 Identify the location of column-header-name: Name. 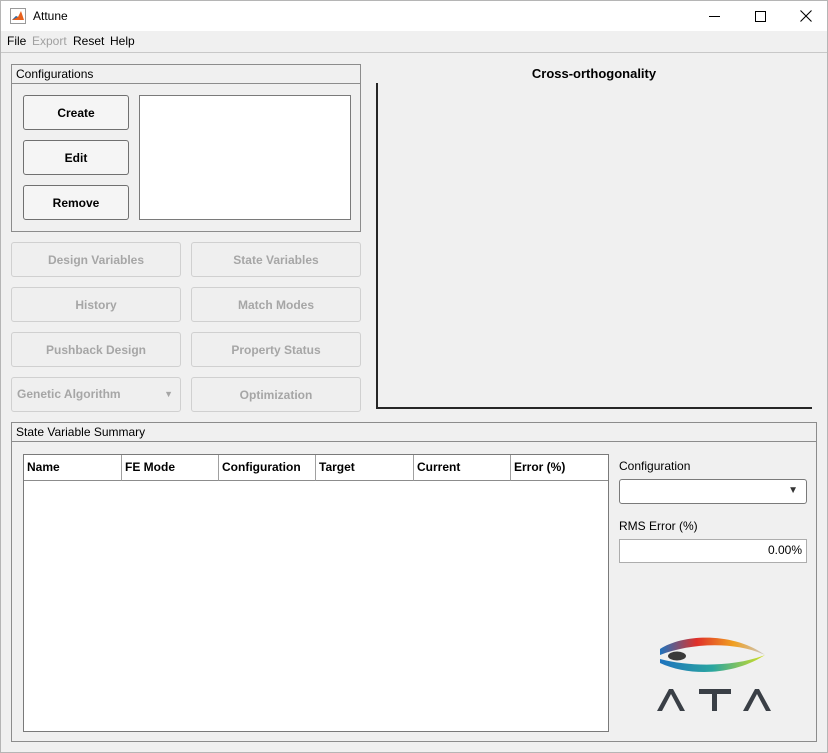
(73, 468).